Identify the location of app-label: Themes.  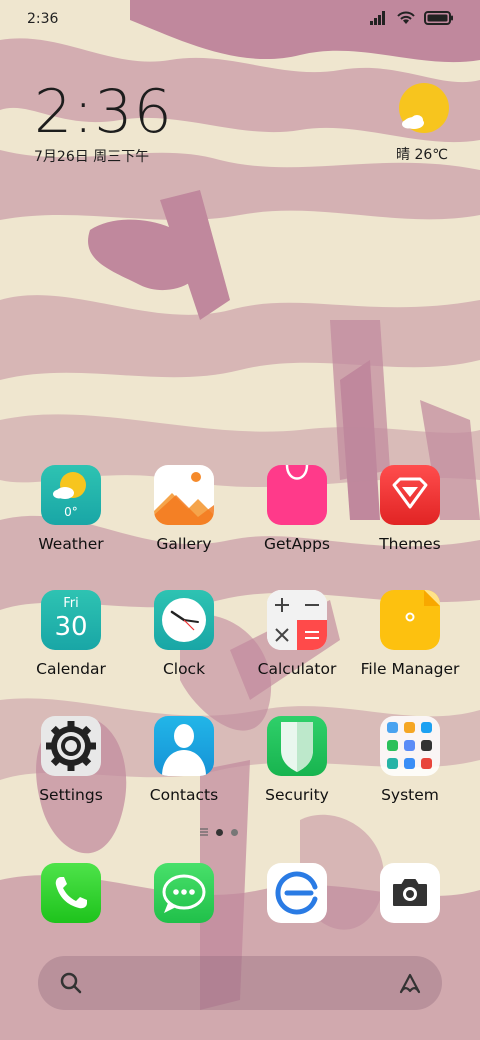
(410, 544).